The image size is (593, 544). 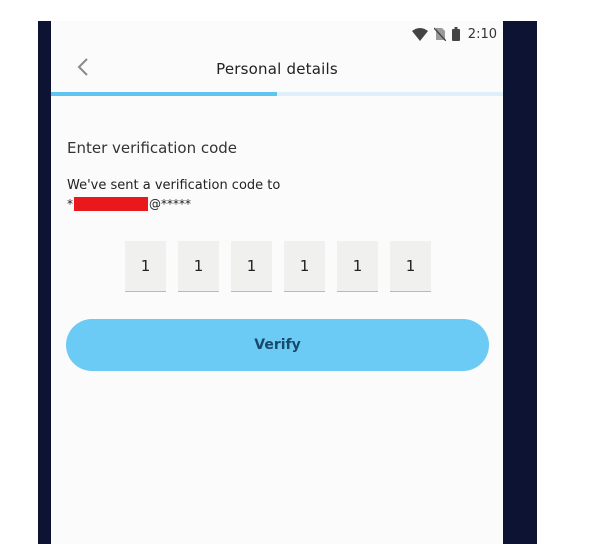 I want to click on progress-fill, so click(x=164, y=94).